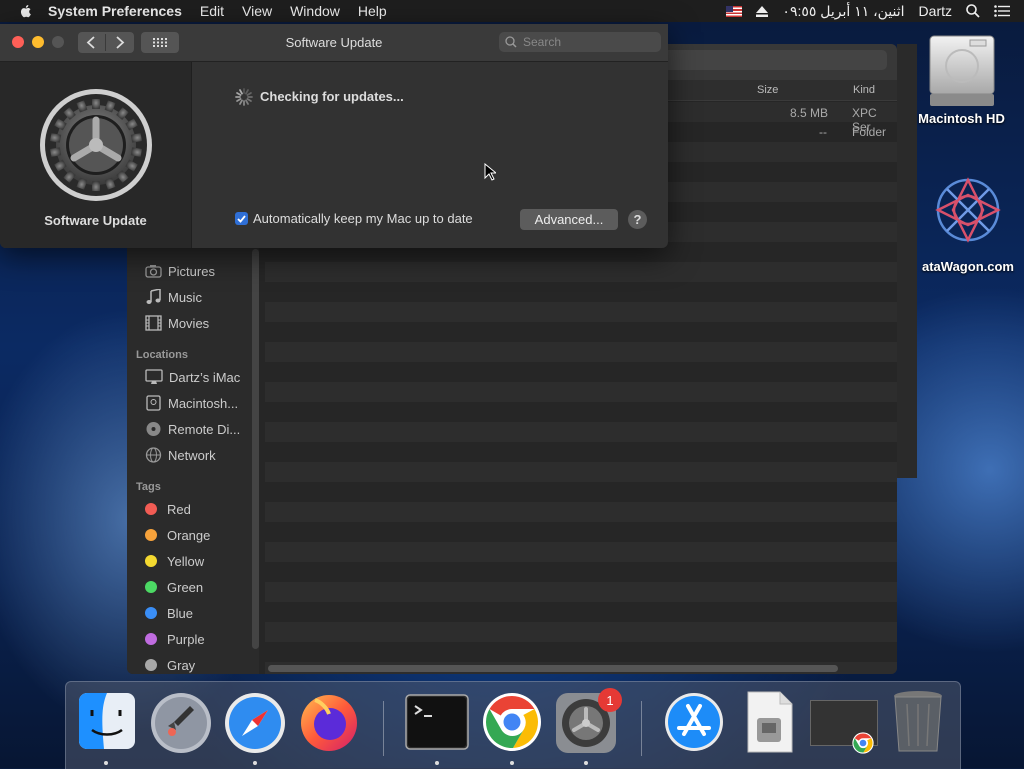 This screenshot has height=769, width=1024. Describe the element at coordinates (329, 720) in the screenshot. I see `firefox-app-icon` at that location.